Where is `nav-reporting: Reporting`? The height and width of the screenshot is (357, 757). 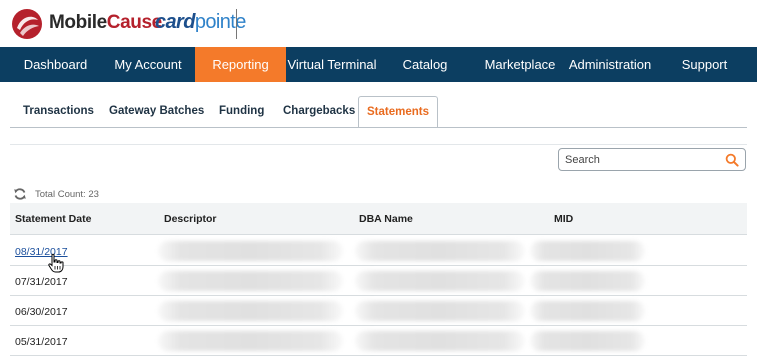
nav-reporting: Reporting is located at coordinates (240, 64).